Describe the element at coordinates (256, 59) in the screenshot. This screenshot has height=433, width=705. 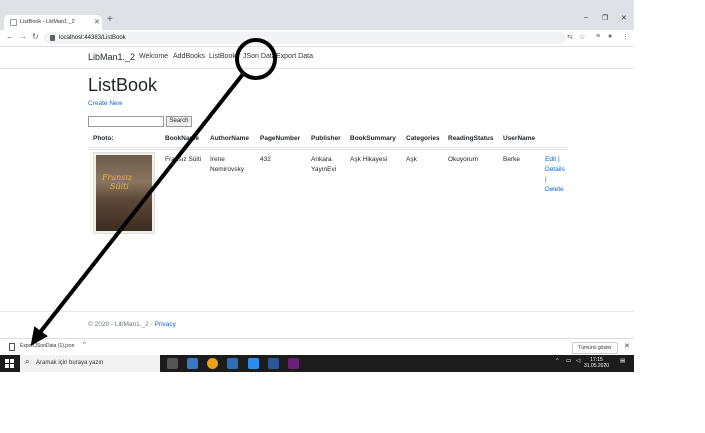
I see `annotation-circle` at that location.